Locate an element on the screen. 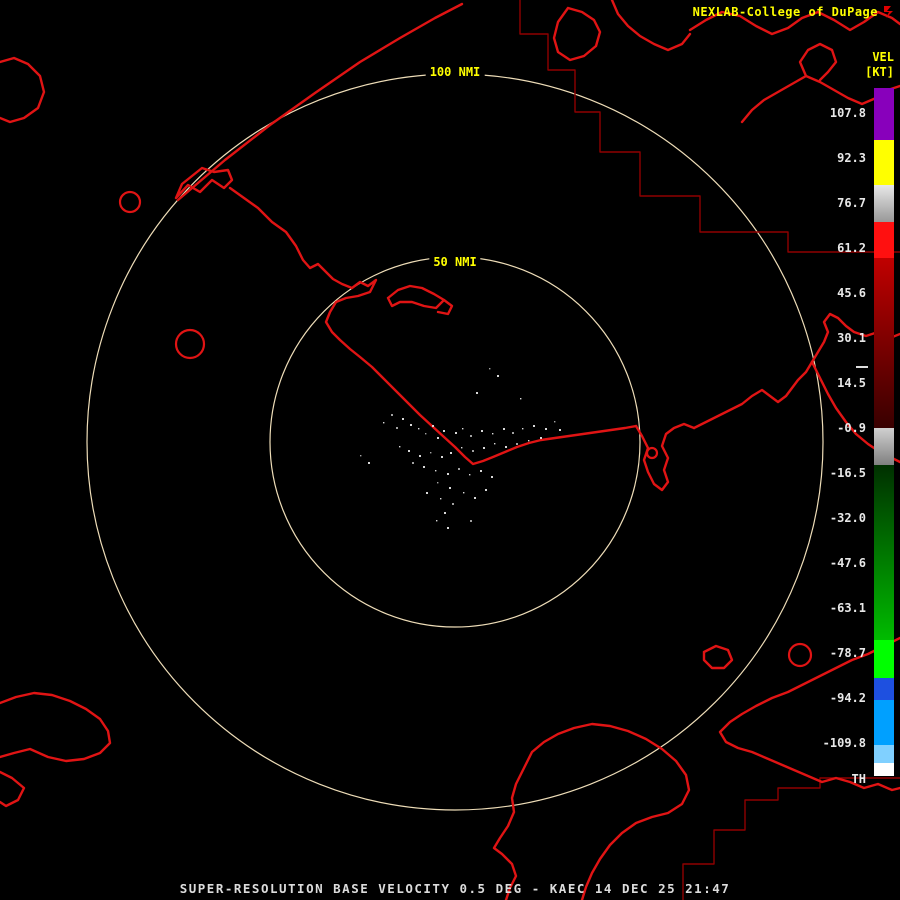  colorbar is located at coordinates (884, 432).